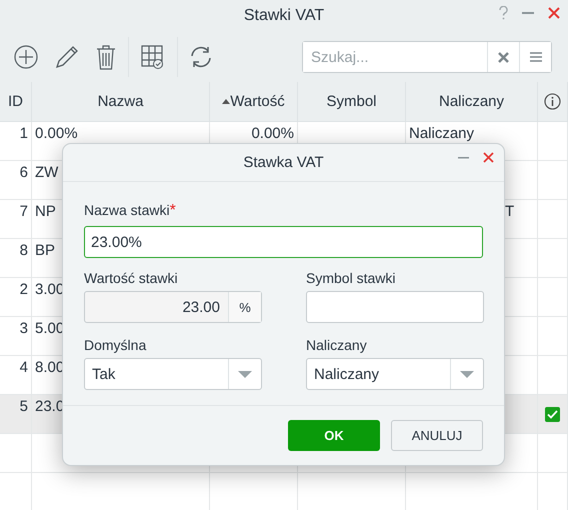 This screenshot has width=568, height=510. I want to click on table-cell: 1, so click(16, 141).